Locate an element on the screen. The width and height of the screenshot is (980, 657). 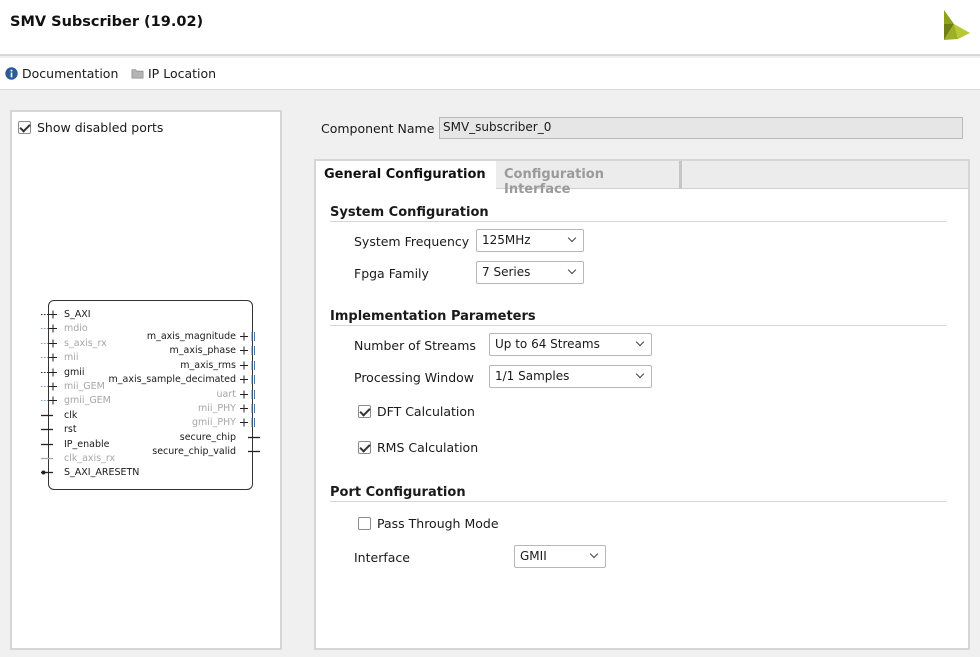
fpga-family-select: 7 Series is located at coordinates (530, 272).